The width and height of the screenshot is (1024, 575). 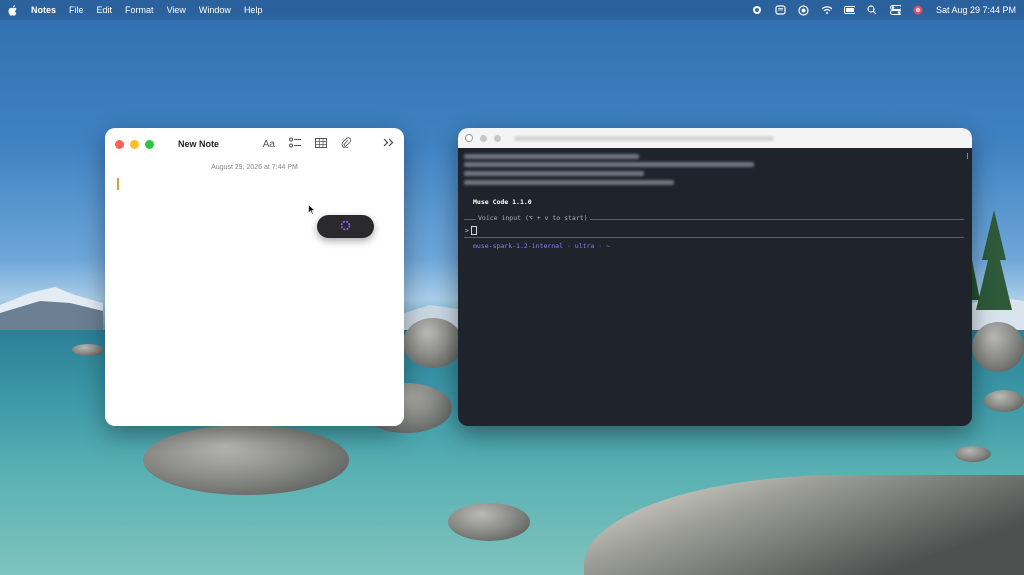 What do you see at coordinates (139, 10) in the screenshot?
I see `menu-format: Format` at bounding box center [139, 10].